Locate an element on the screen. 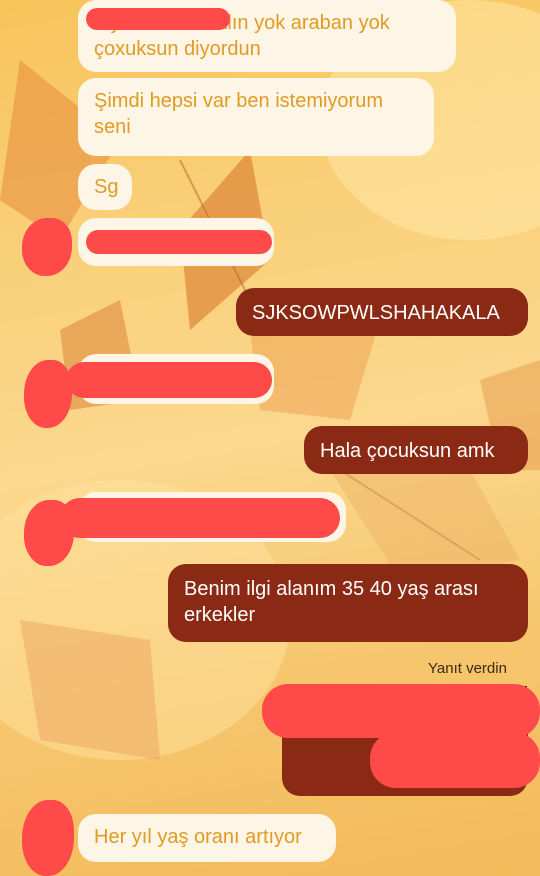 The image size is (540, 876). message-text: Sg is located at coordinates (106, 187).